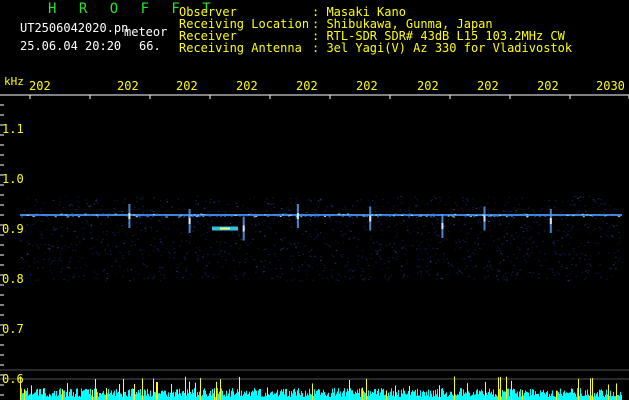 The image size is (629, 400). I want to click on meteor-core, so click(550, 221).